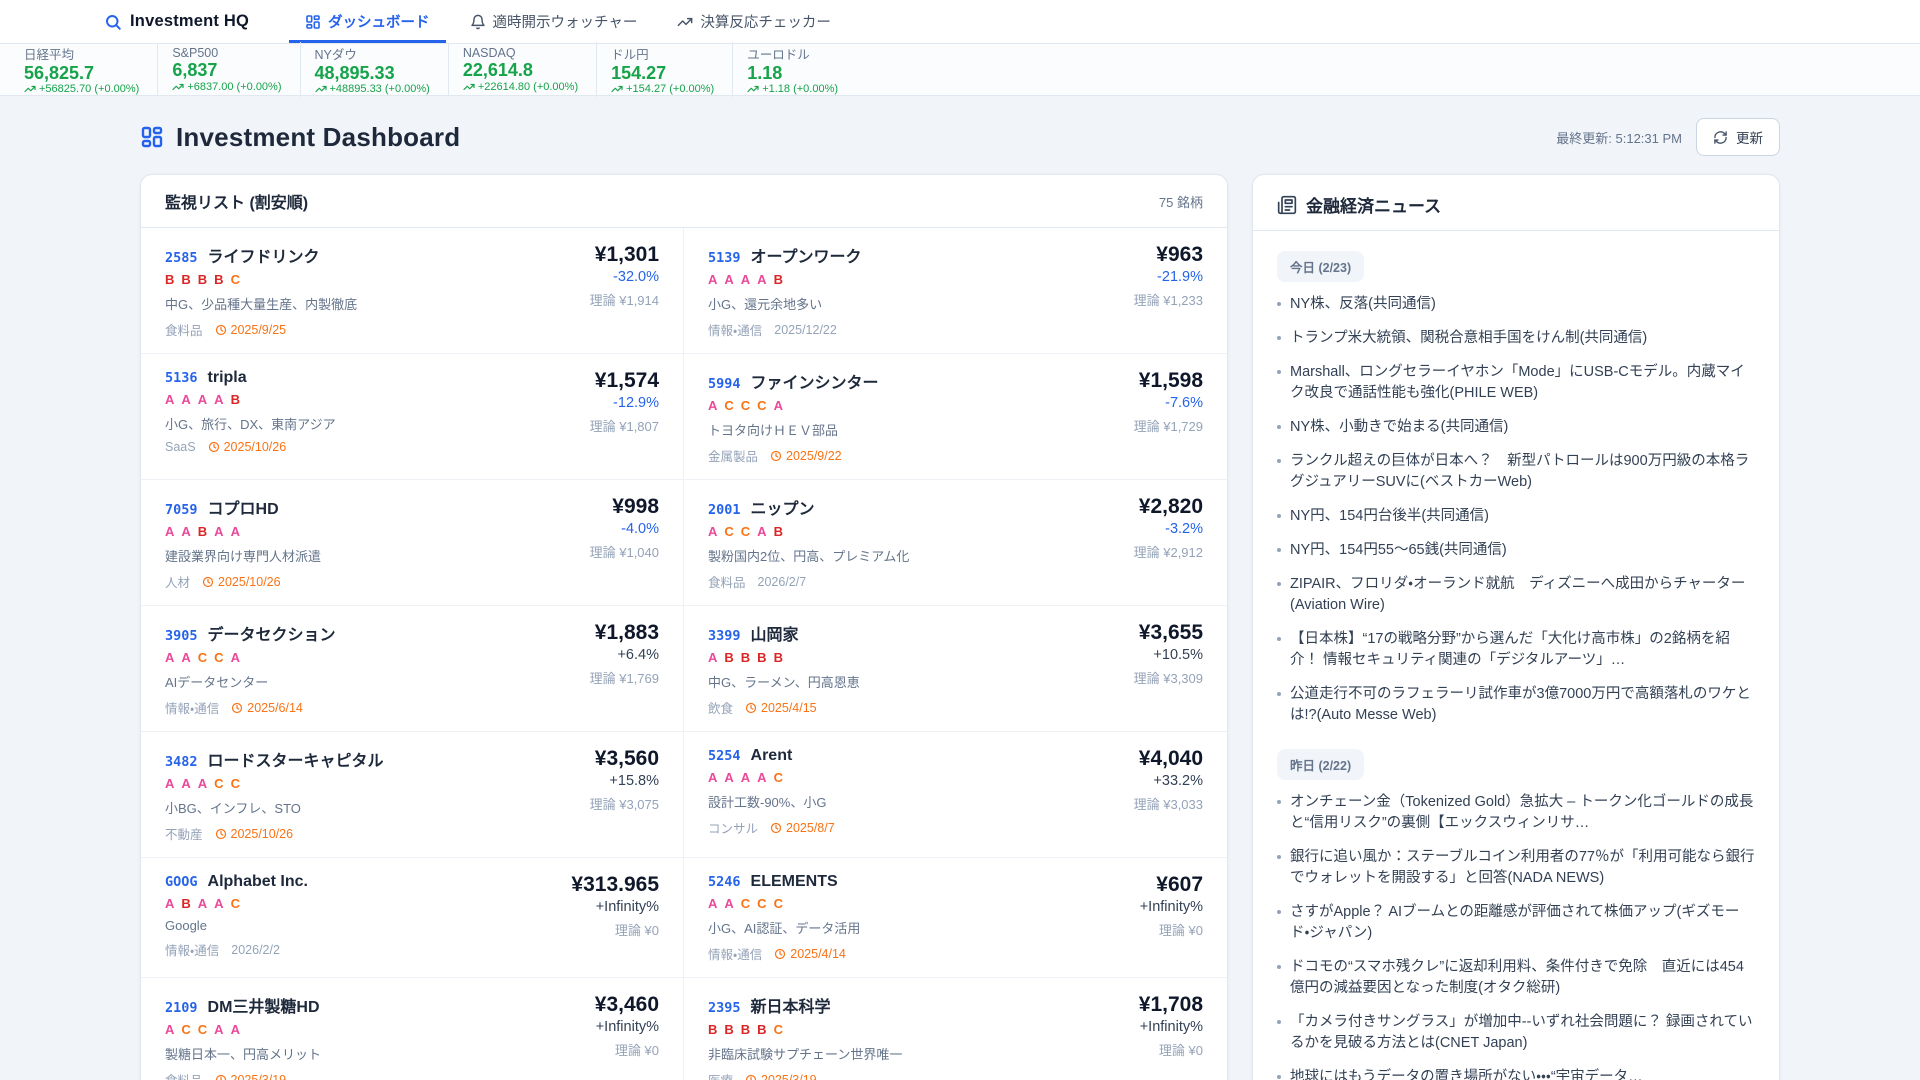  I want to click on stock-code: 2395, so click(724, 1008).